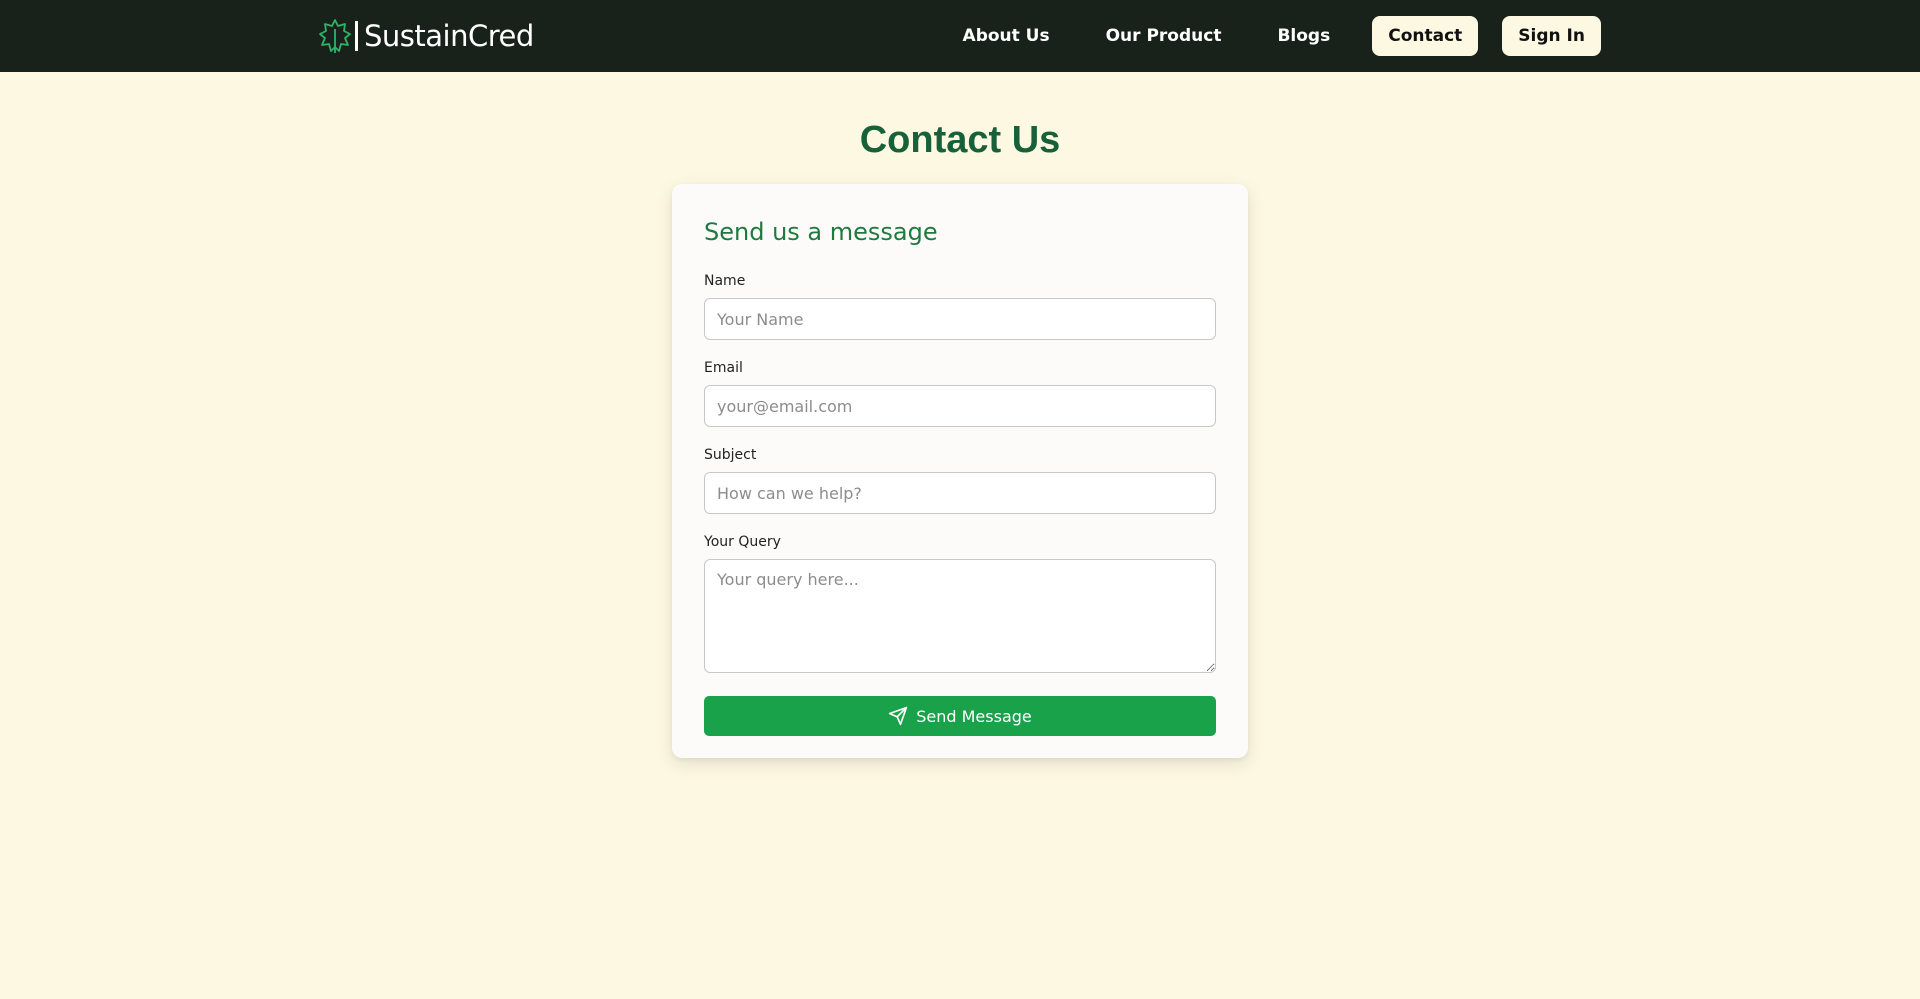  What do you see at coordinates (960, 140) in the screenshot?
I see `page-title: Contact Us` at bounding box center [960, 140].